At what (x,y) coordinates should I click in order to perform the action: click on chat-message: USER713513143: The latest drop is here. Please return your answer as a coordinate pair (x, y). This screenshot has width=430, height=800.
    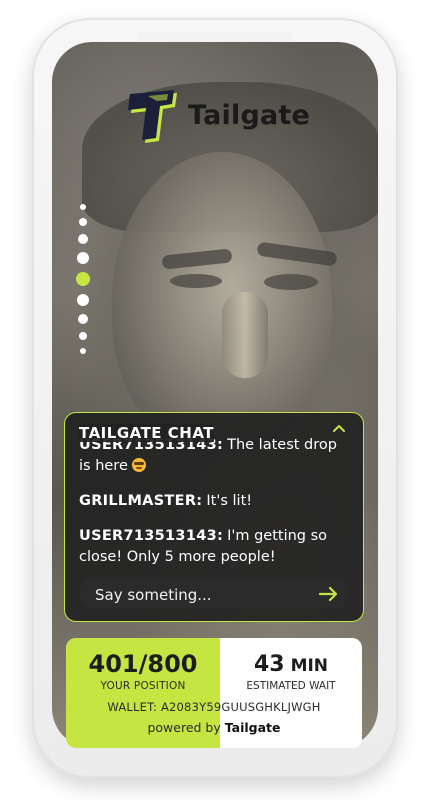
    Looking at the image, I should click on (215, 457).